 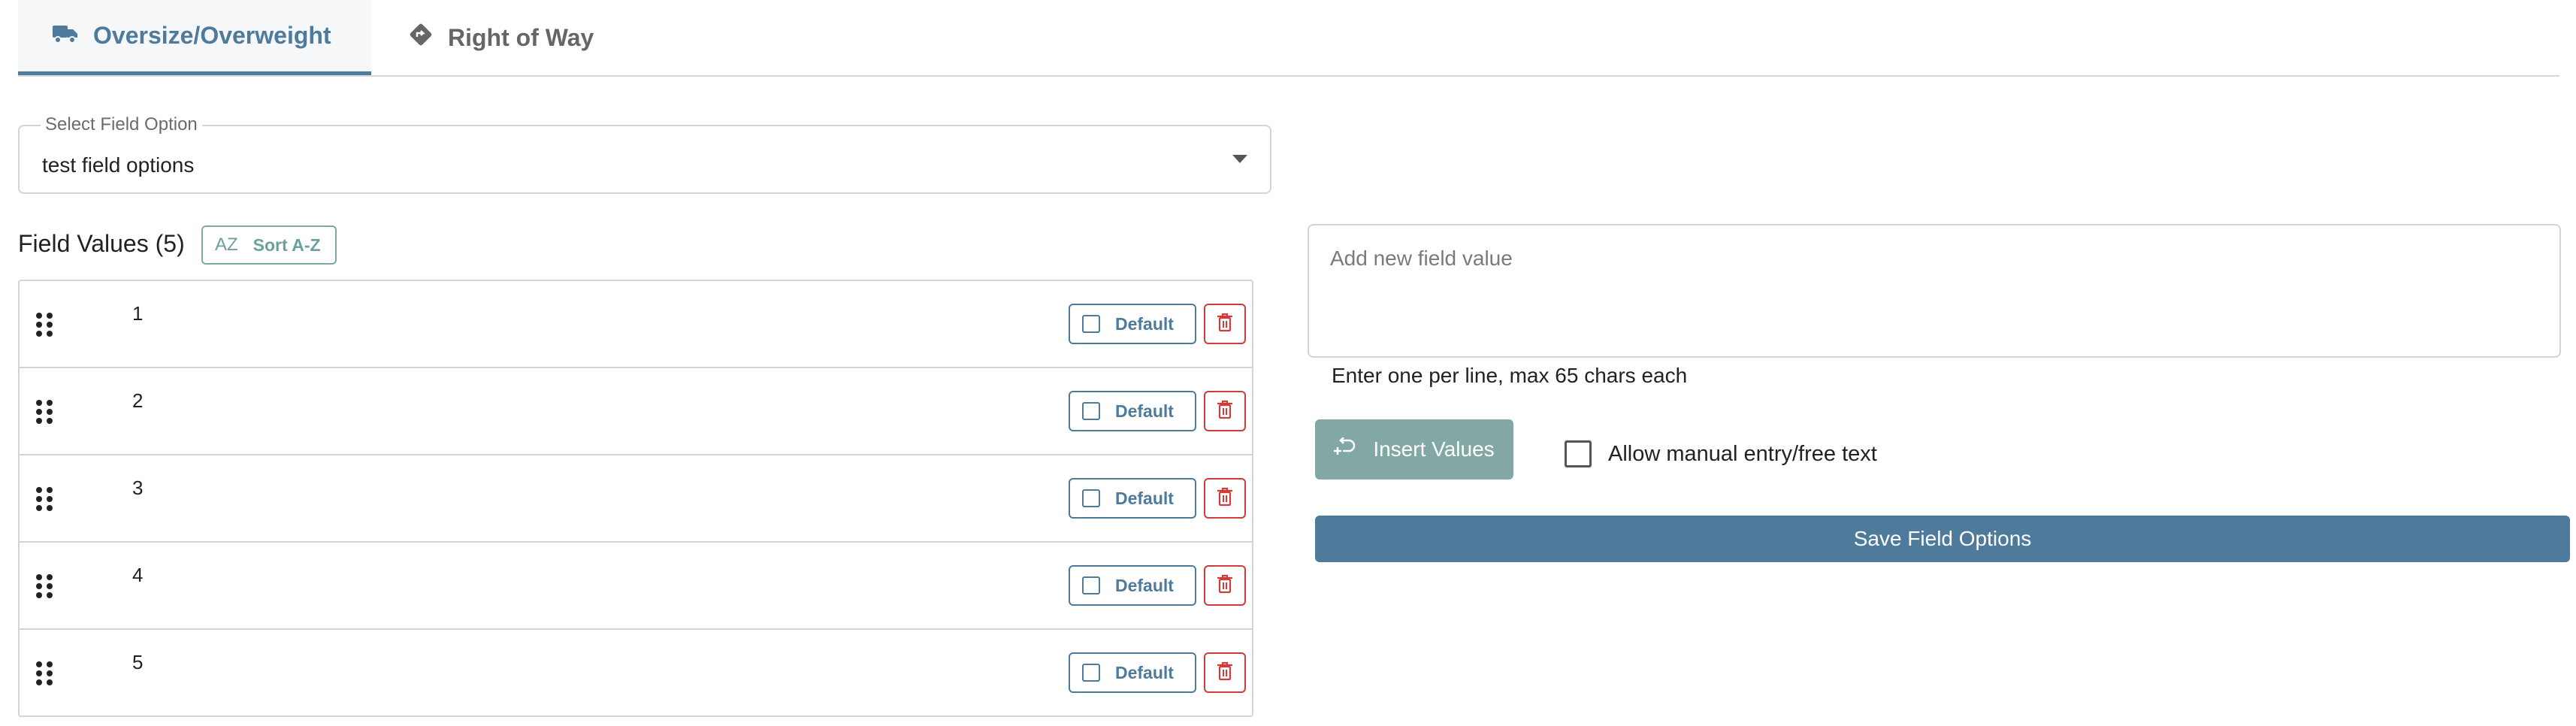 I want to click on field-value-text: 3, so click(x=138, y=487).